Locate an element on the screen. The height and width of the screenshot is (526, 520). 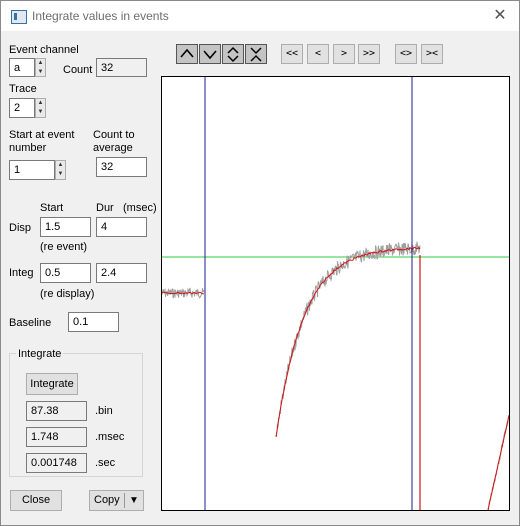
start-event-label-2: number is located at coordinates (28, 148).